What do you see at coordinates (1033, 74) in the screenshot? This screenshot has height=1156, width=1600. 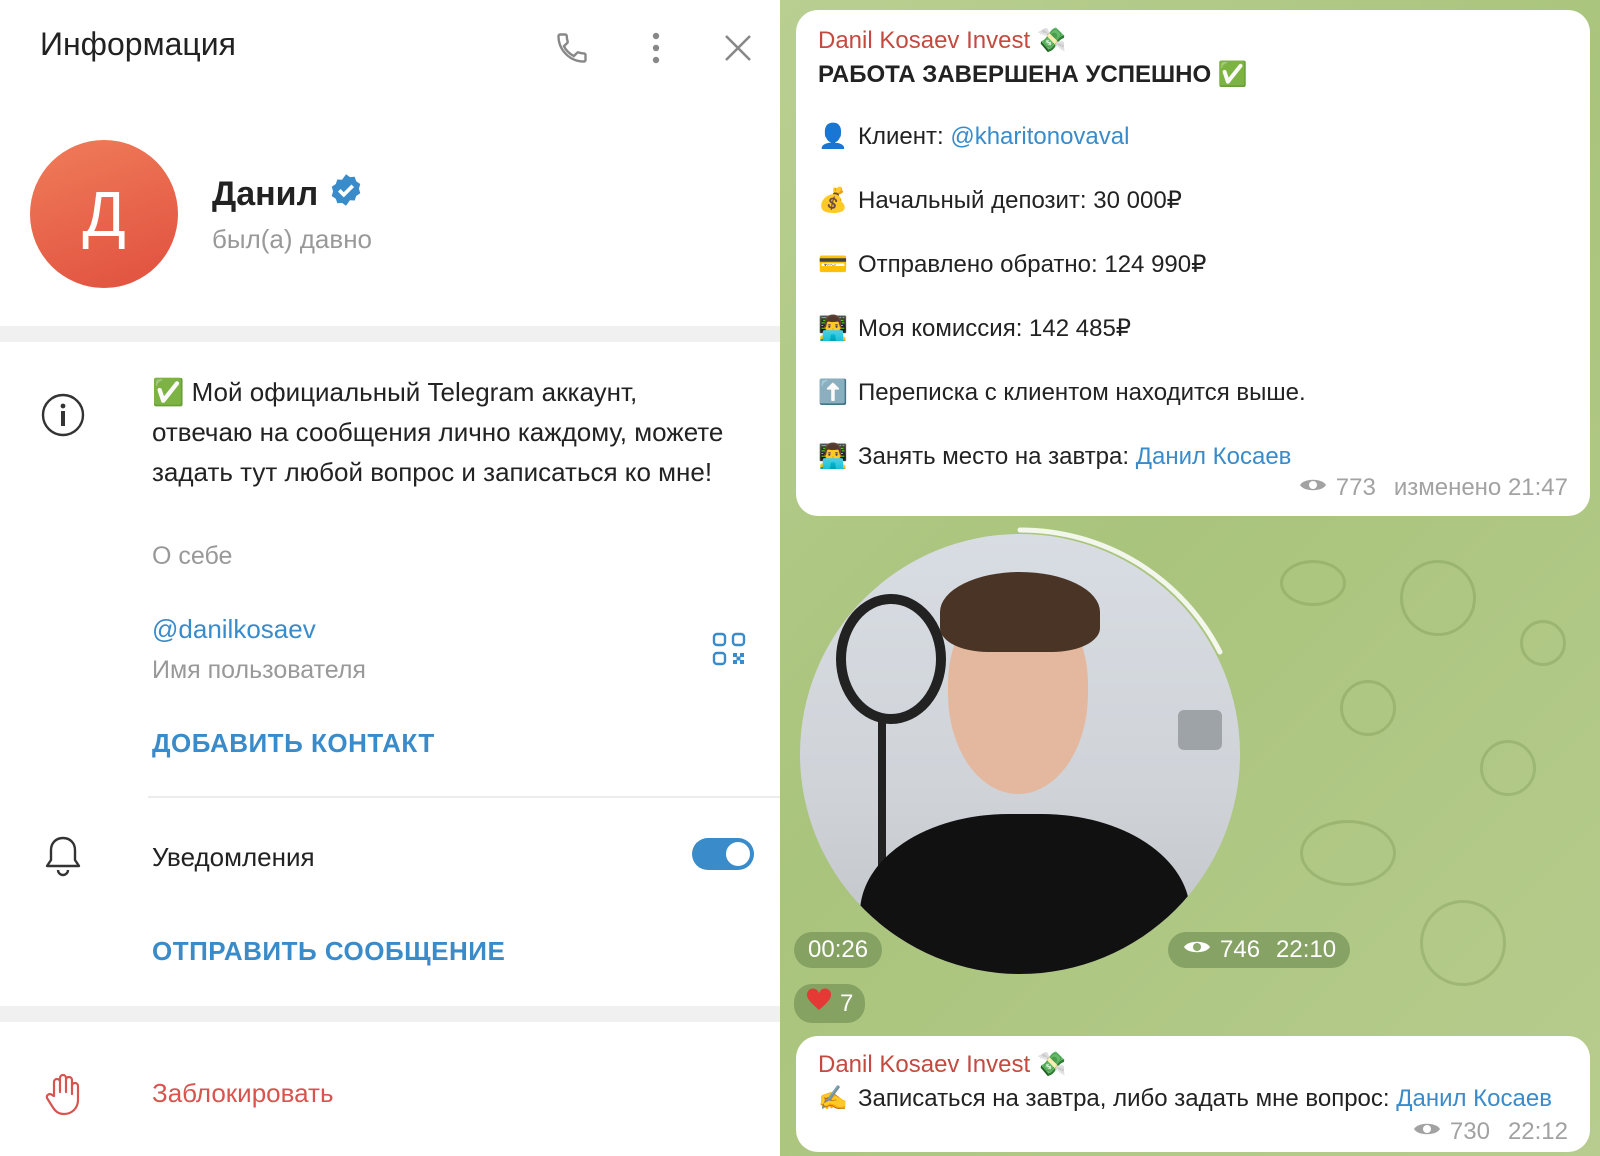 I see `message-title: РАБОТА ЗАВЕРШЕНА УСПЕШНО ✅` at bounding box center [1033, 74].